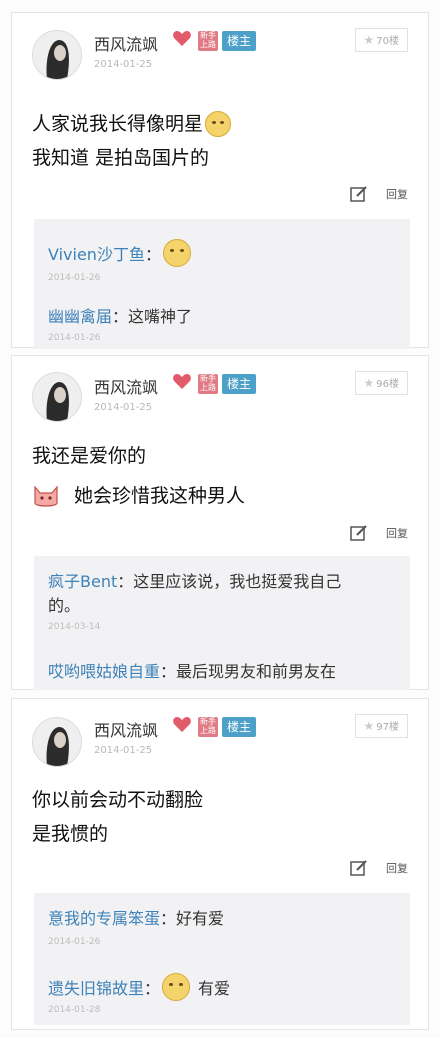  Describe the element at coordinates (96, 253) in the screenshot. I see `comment-author: Vivien沙丁鱼` at that location.